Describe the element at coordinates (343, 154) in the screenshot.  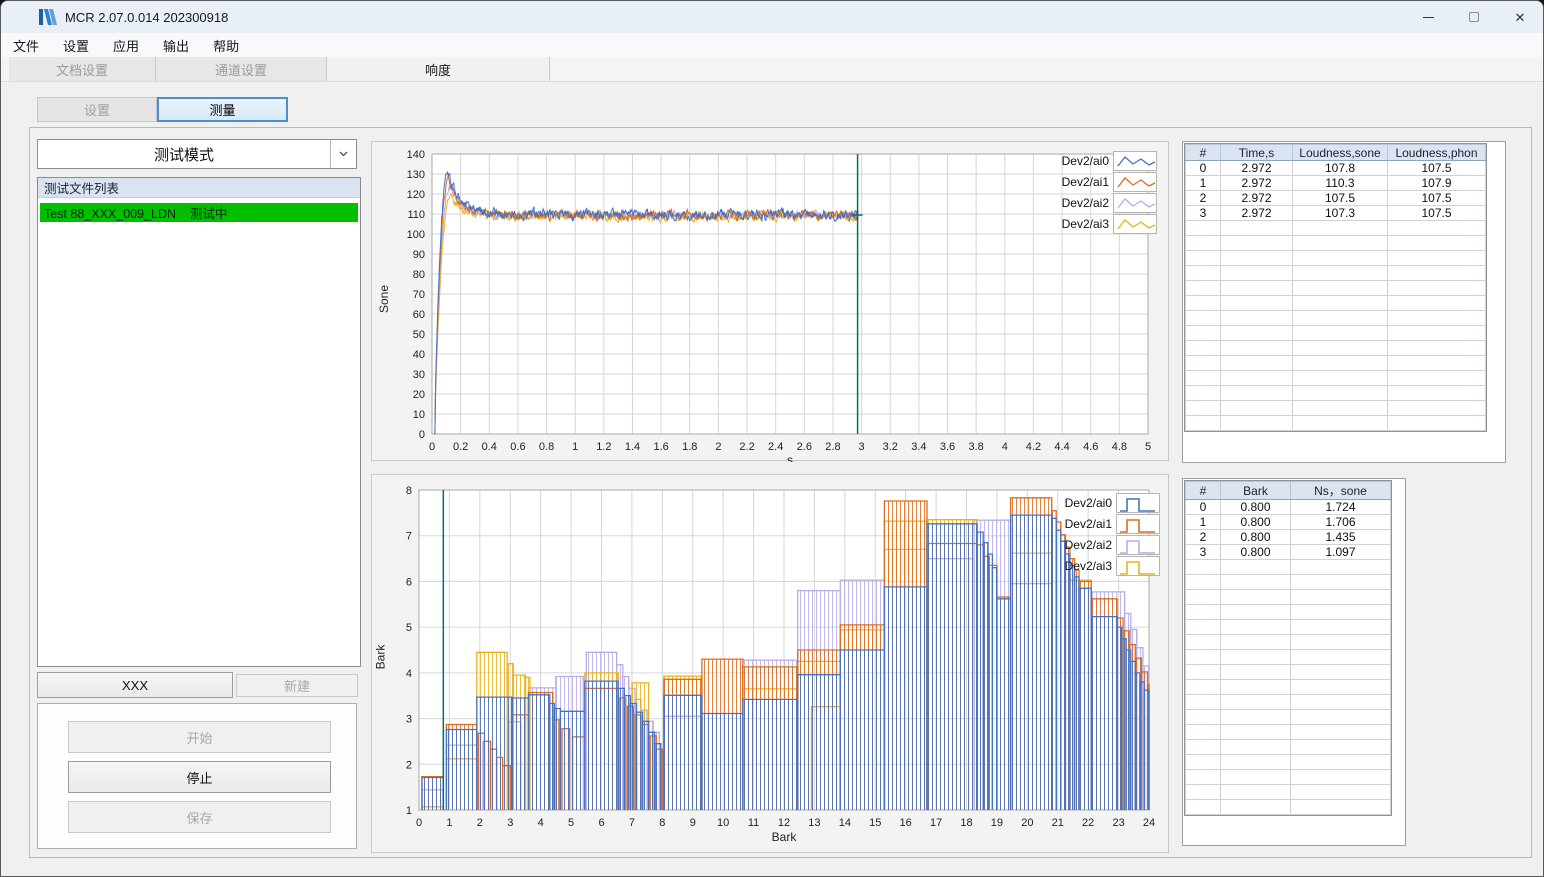
I see `chevron-down-icon` at that location.